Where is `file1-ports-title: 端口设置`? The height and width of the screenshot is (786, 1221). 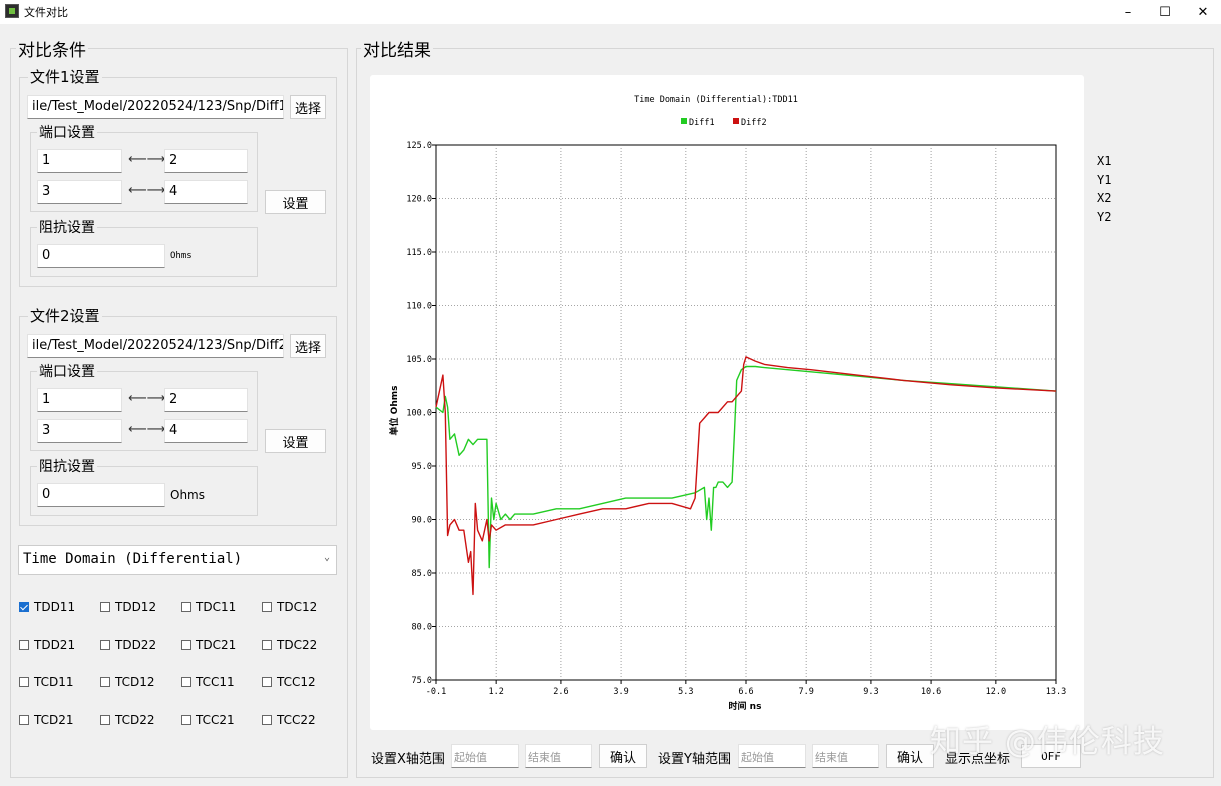 file1-ports-title: 端口设置 is located at coordinates (67, 132).